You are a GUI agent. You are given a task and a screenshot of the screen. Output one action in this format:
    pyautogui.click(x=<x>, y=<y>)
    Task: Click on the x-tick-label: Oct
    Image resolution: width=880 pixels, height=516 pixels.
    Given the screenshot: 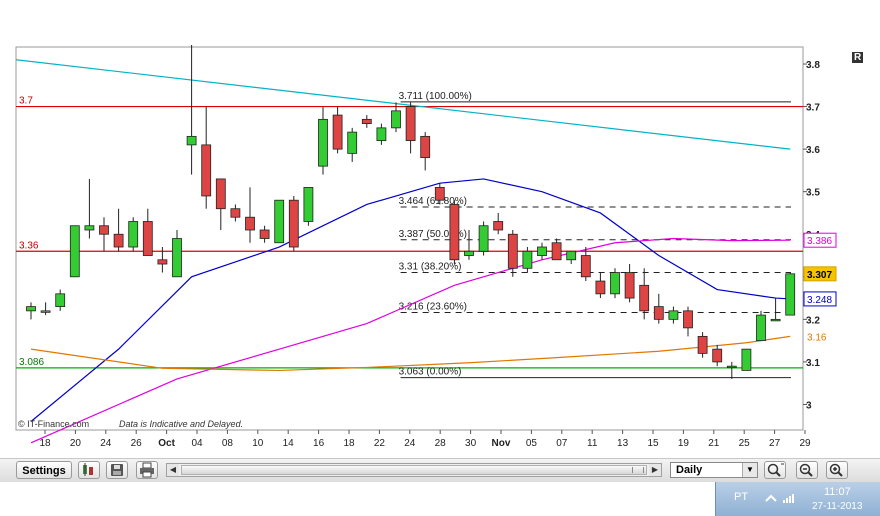 What is the action you would take?
    pyautogui.click(x=166, y=443)
    